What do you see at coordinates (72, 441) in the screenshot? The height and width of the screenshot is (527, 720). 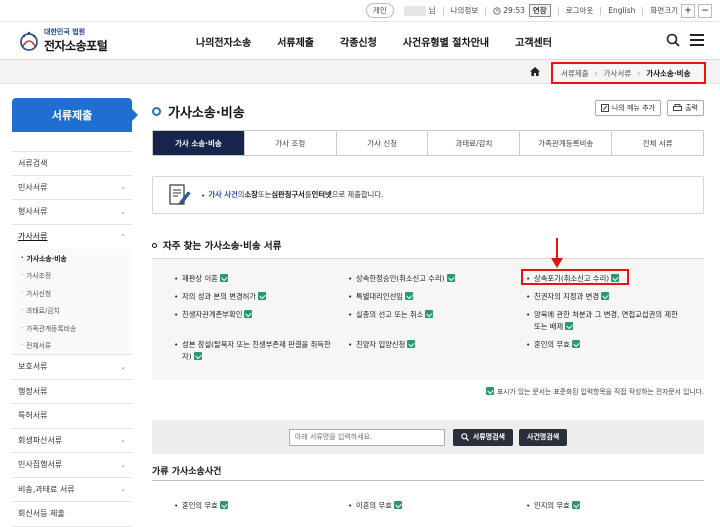 I see `sidebar-item-rehabilitation: 회생파산서류 ⌄` at bounding box center [72, 441].